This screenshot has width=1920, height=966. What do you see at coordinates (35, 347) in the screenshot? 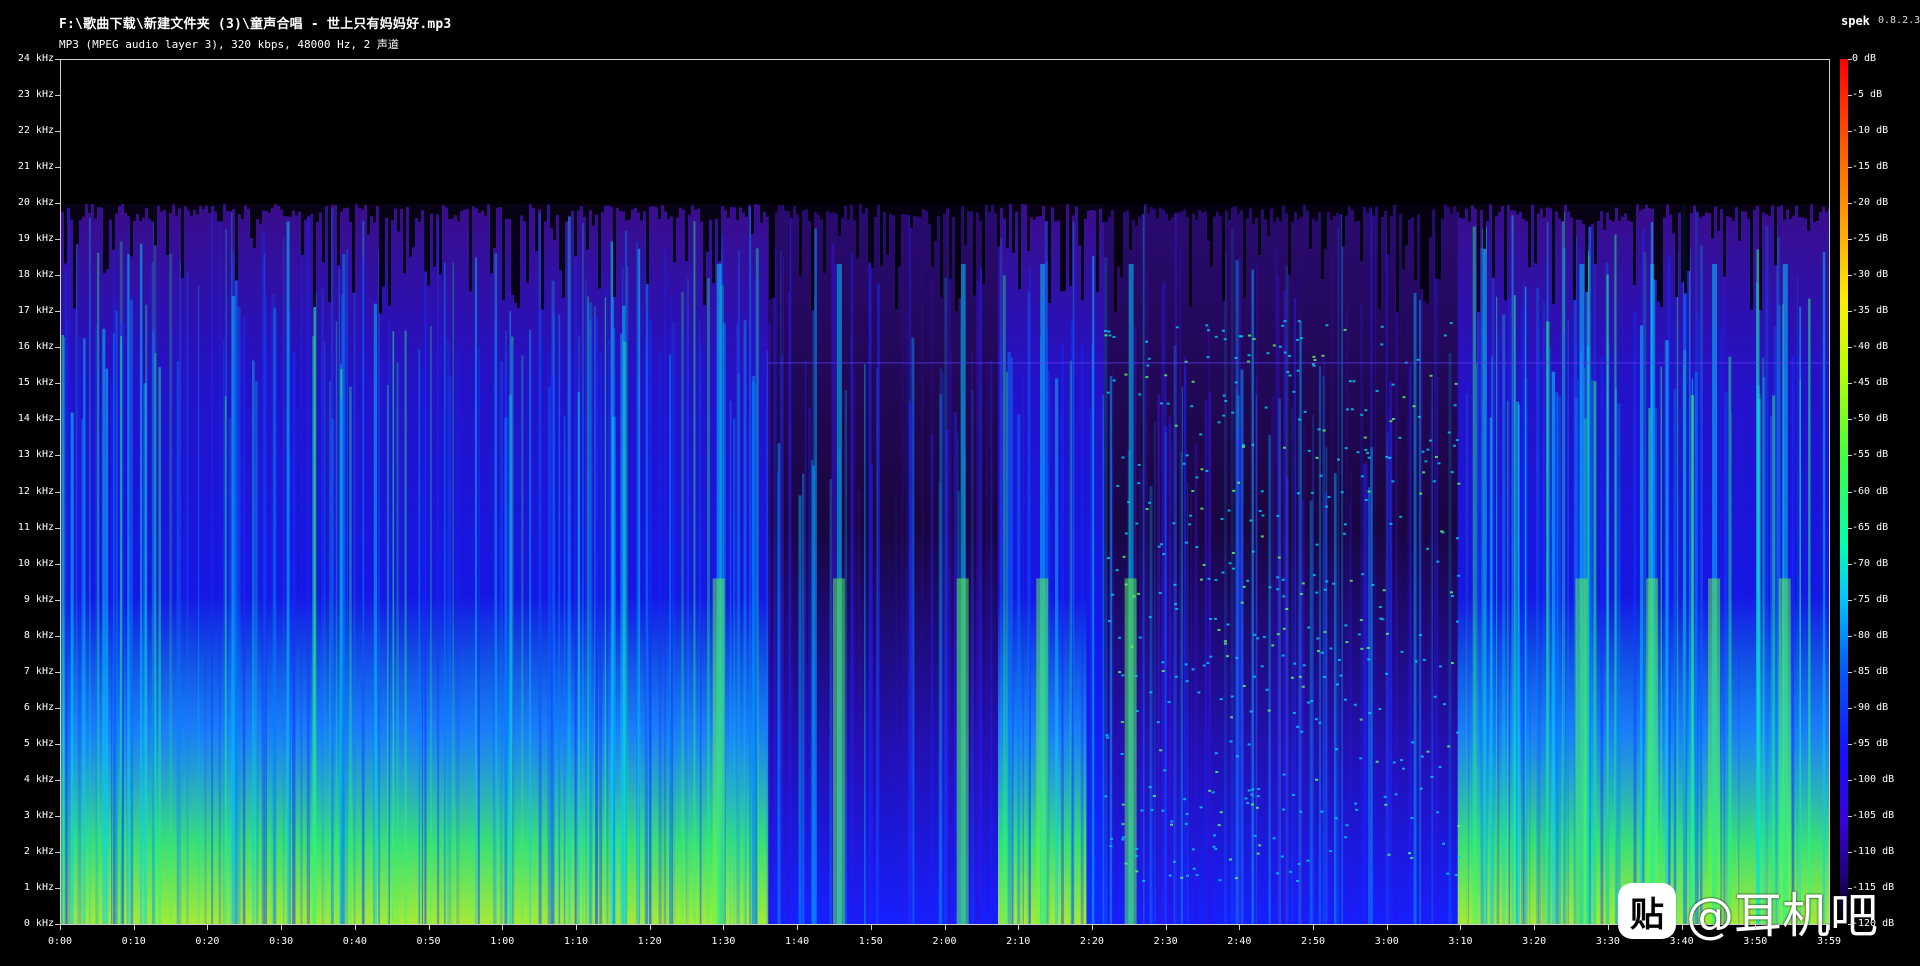
I see `frequency-tick-label: 16 kHz` at bounding box center [35, 347].